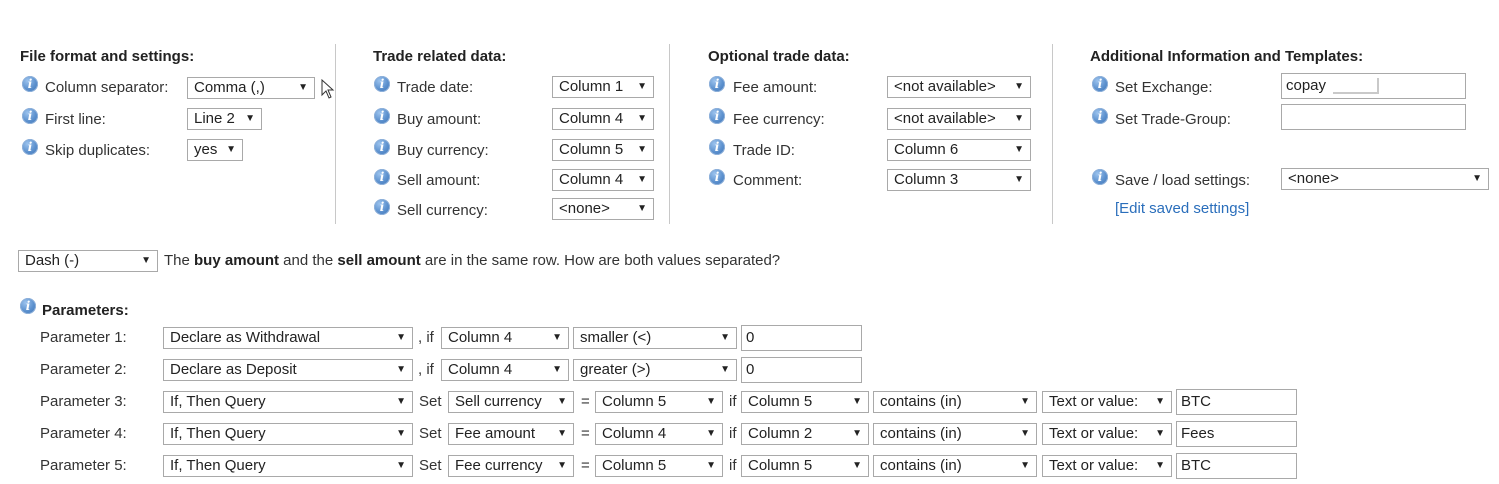 This screenshot has width=1499, height=484. What do you see at coordinates (505, 338) in the screenshot?
I see `parameter-1-column-select: Column 4 ▼` at bounding box center [505, 338].